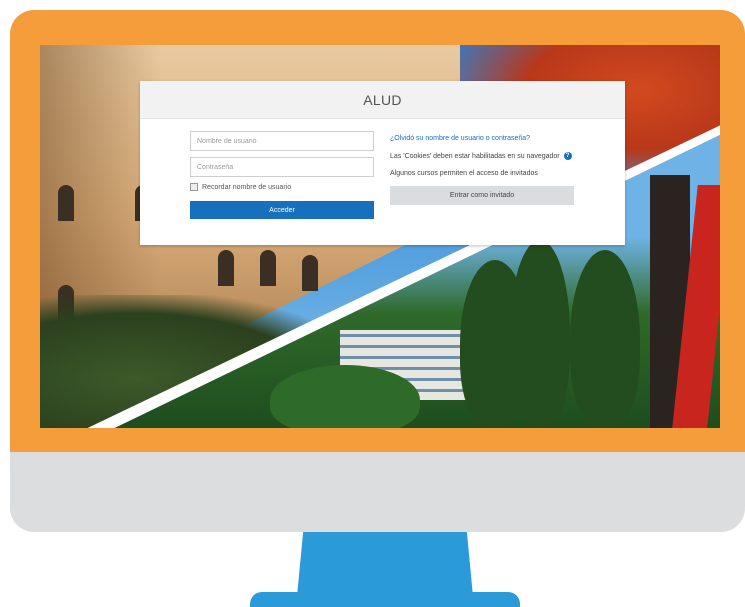 The image size is (745, 607). Describe the element at coordinates (385, 599) in the screenshot. I see `monitor-stand-base` at that location.